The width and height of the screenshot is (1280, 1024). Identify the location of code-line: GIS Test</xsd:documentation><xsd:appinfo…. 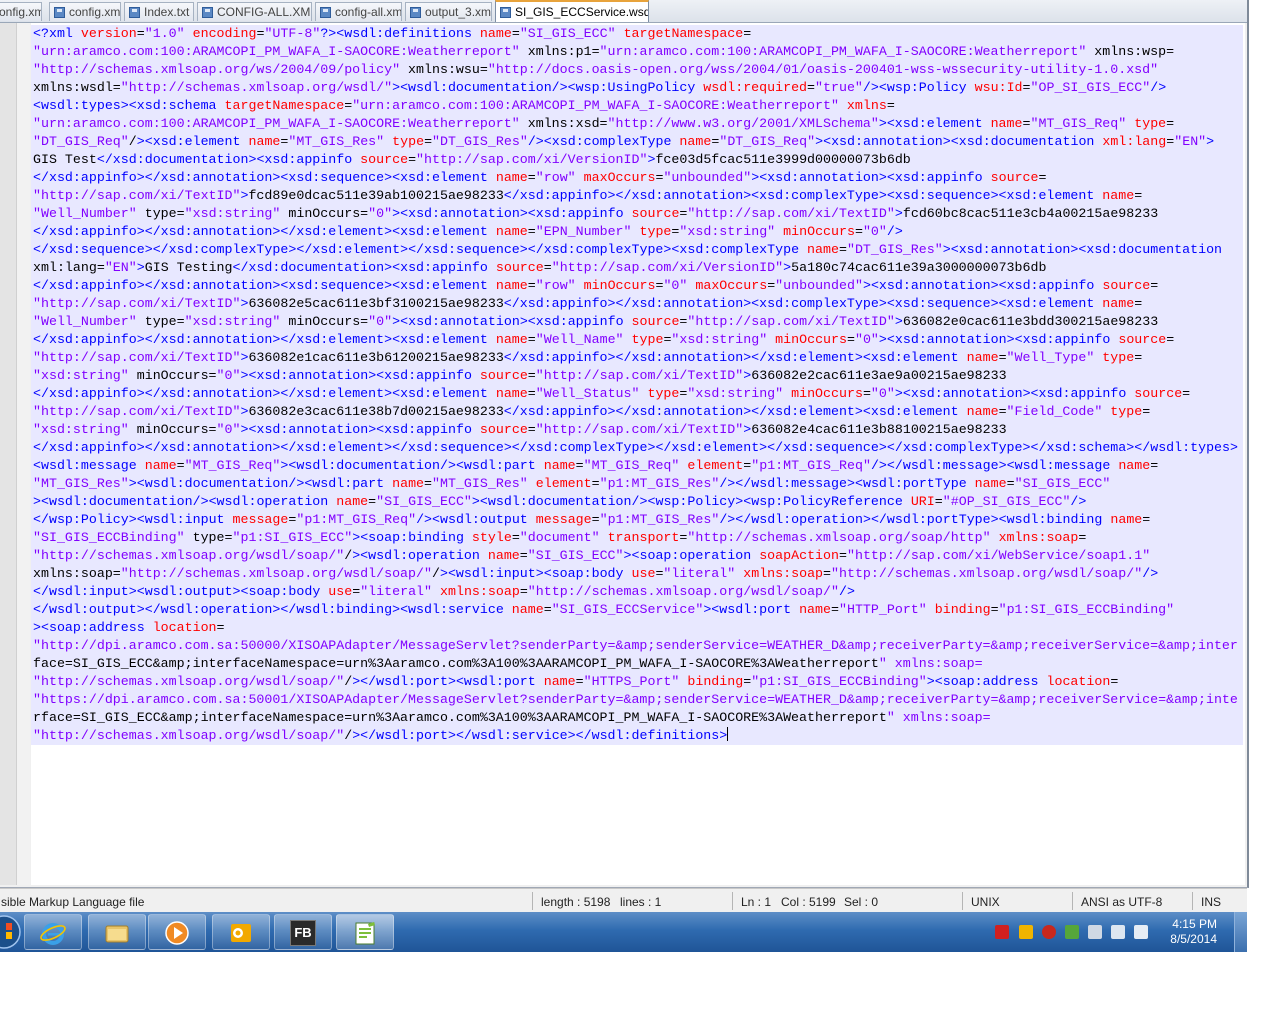
(638, 160).